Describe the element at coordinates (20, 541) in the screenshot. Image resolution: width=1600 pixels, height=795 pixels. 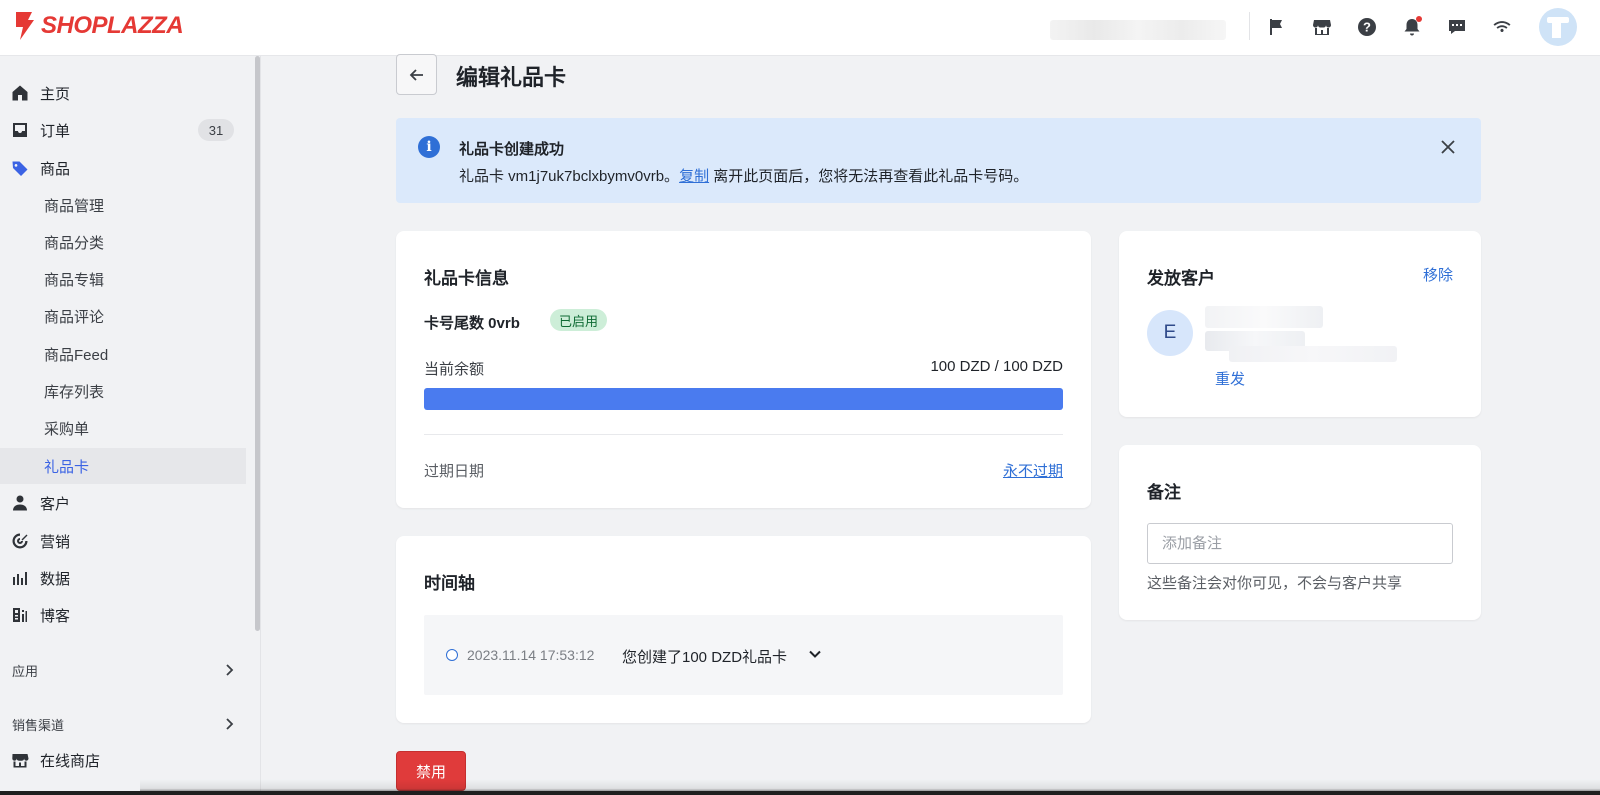
I see `target-icon` at that location.